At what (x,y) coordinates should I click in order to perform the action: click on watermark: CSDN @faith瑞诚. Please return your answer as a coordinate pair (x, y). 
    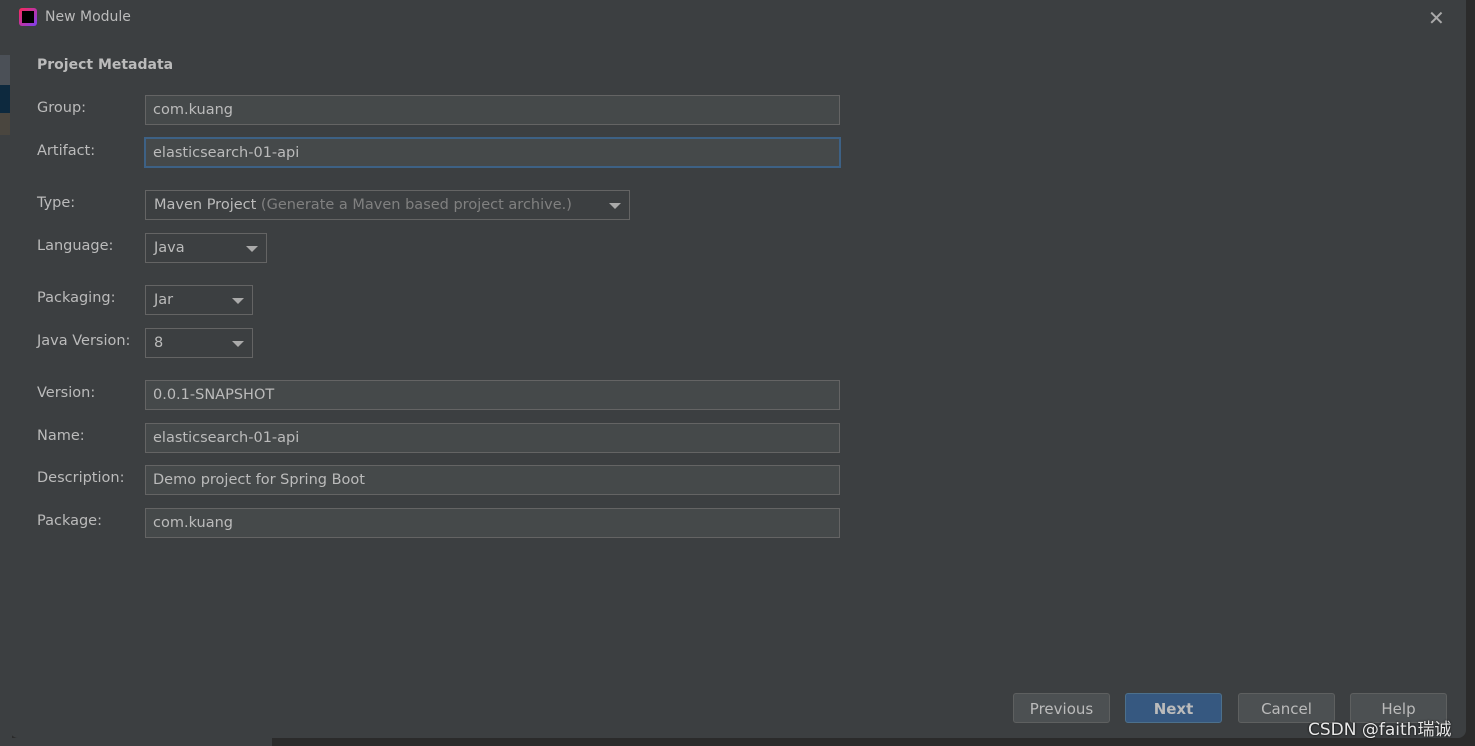
    Looking at the image, I should click on (1380, 730).